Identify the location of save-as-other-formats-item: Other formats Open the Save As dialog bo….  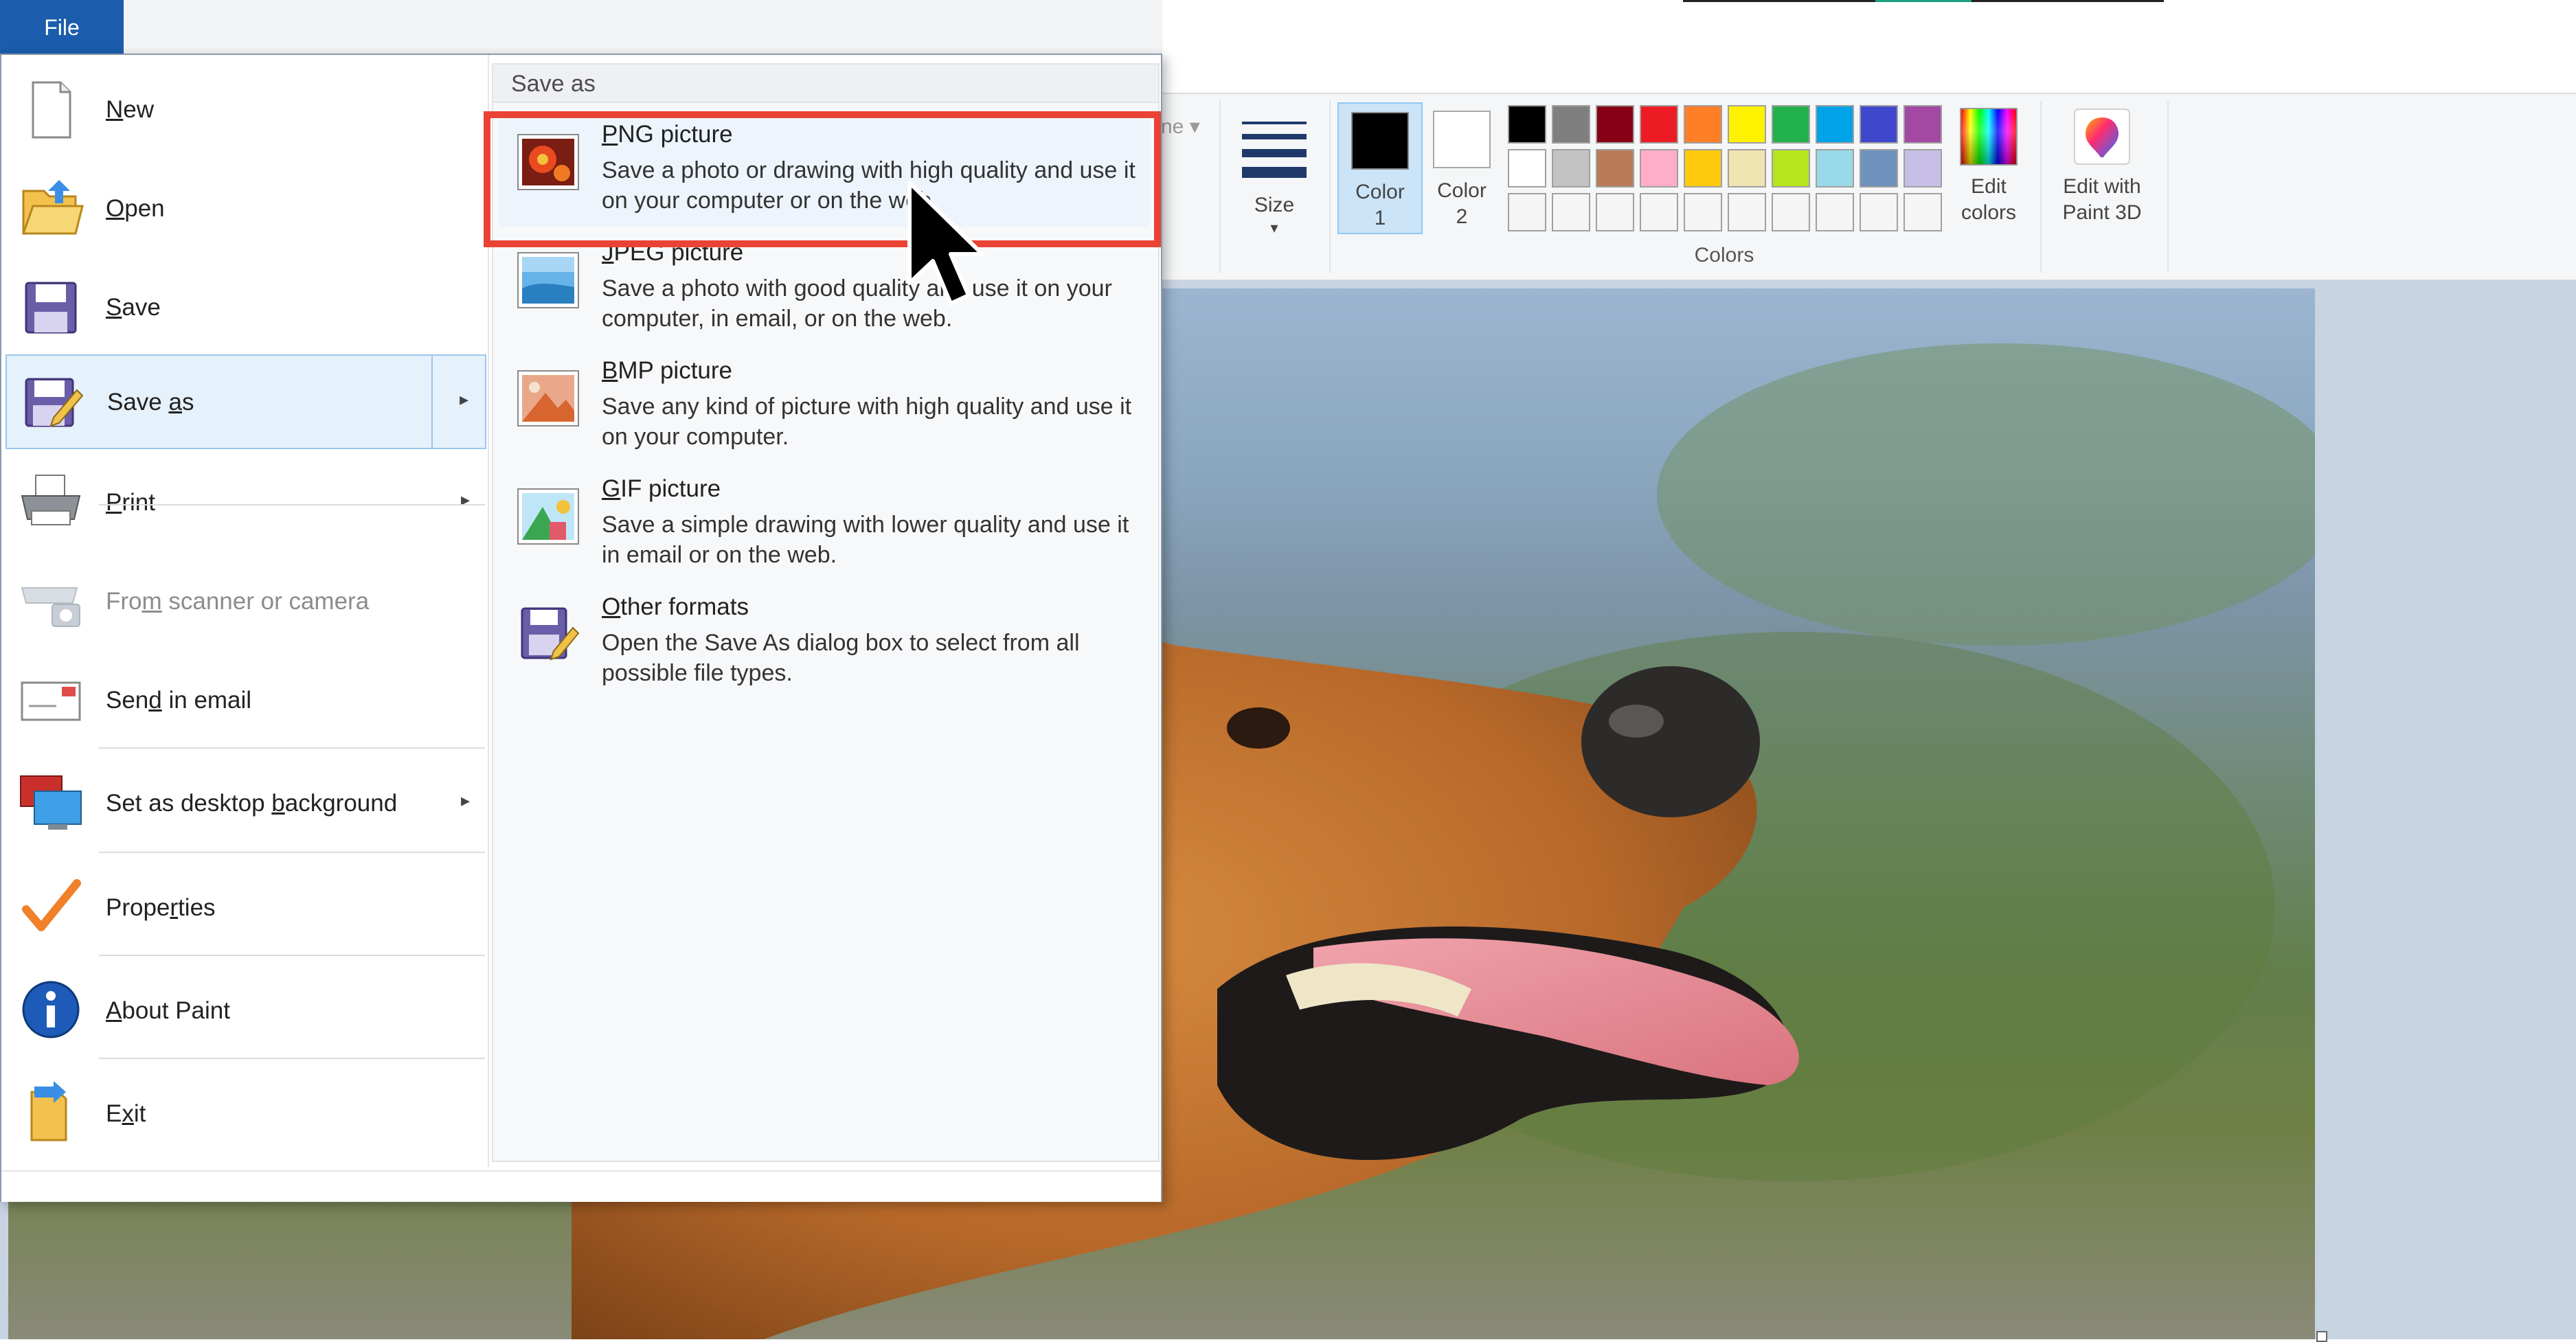
(824, 641).